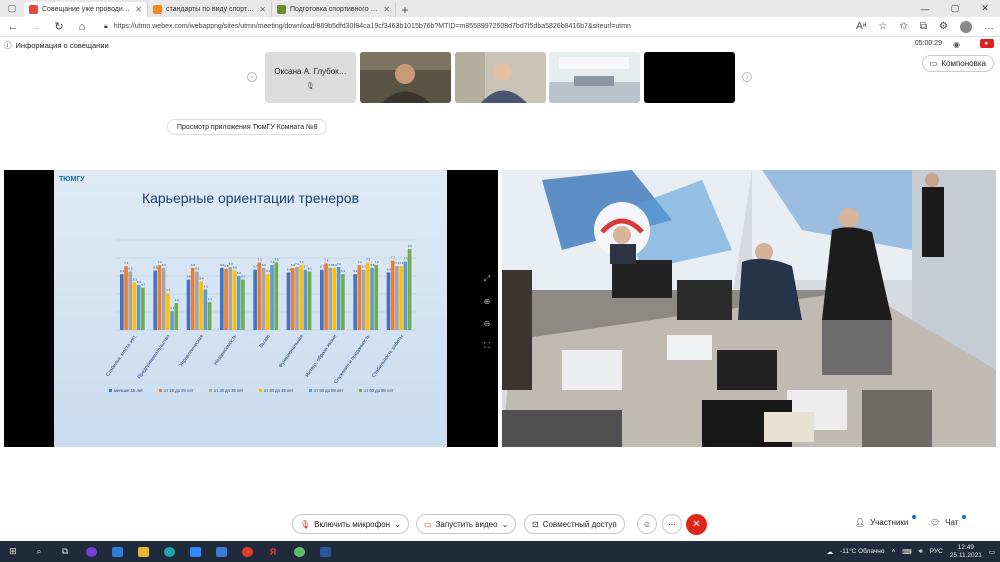  What do you see at coordinates (229, 390) in the screenshot?
I see `legend-label: от 30 до 39 лет` at bounding box center [229, 390].